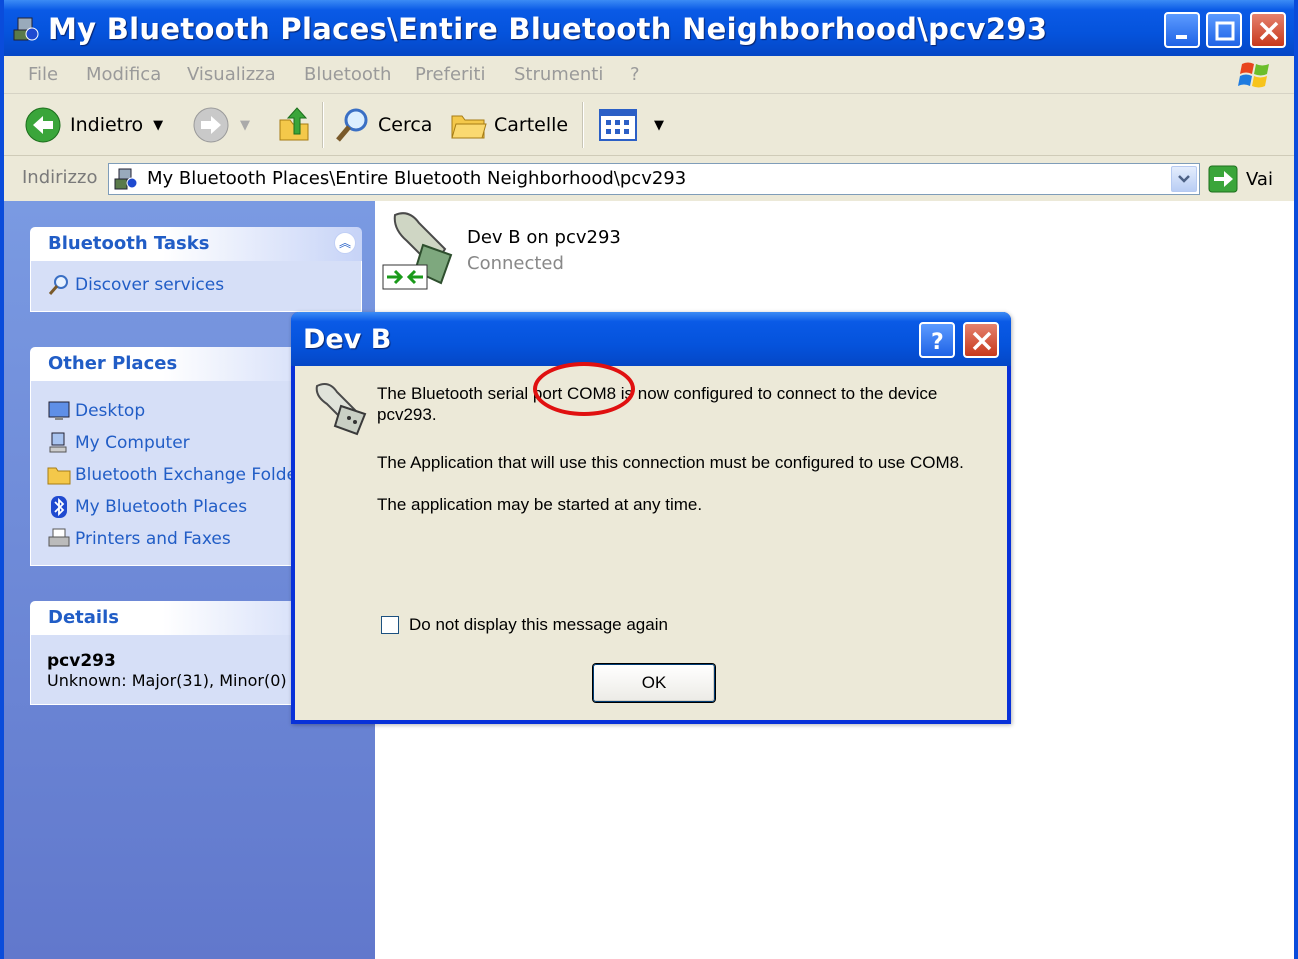 The height and width of the screenshot is (959, 1298). Describe the element at coordinates (59, 507) in the screenshot. I see `bluetooth-icon` at that location.